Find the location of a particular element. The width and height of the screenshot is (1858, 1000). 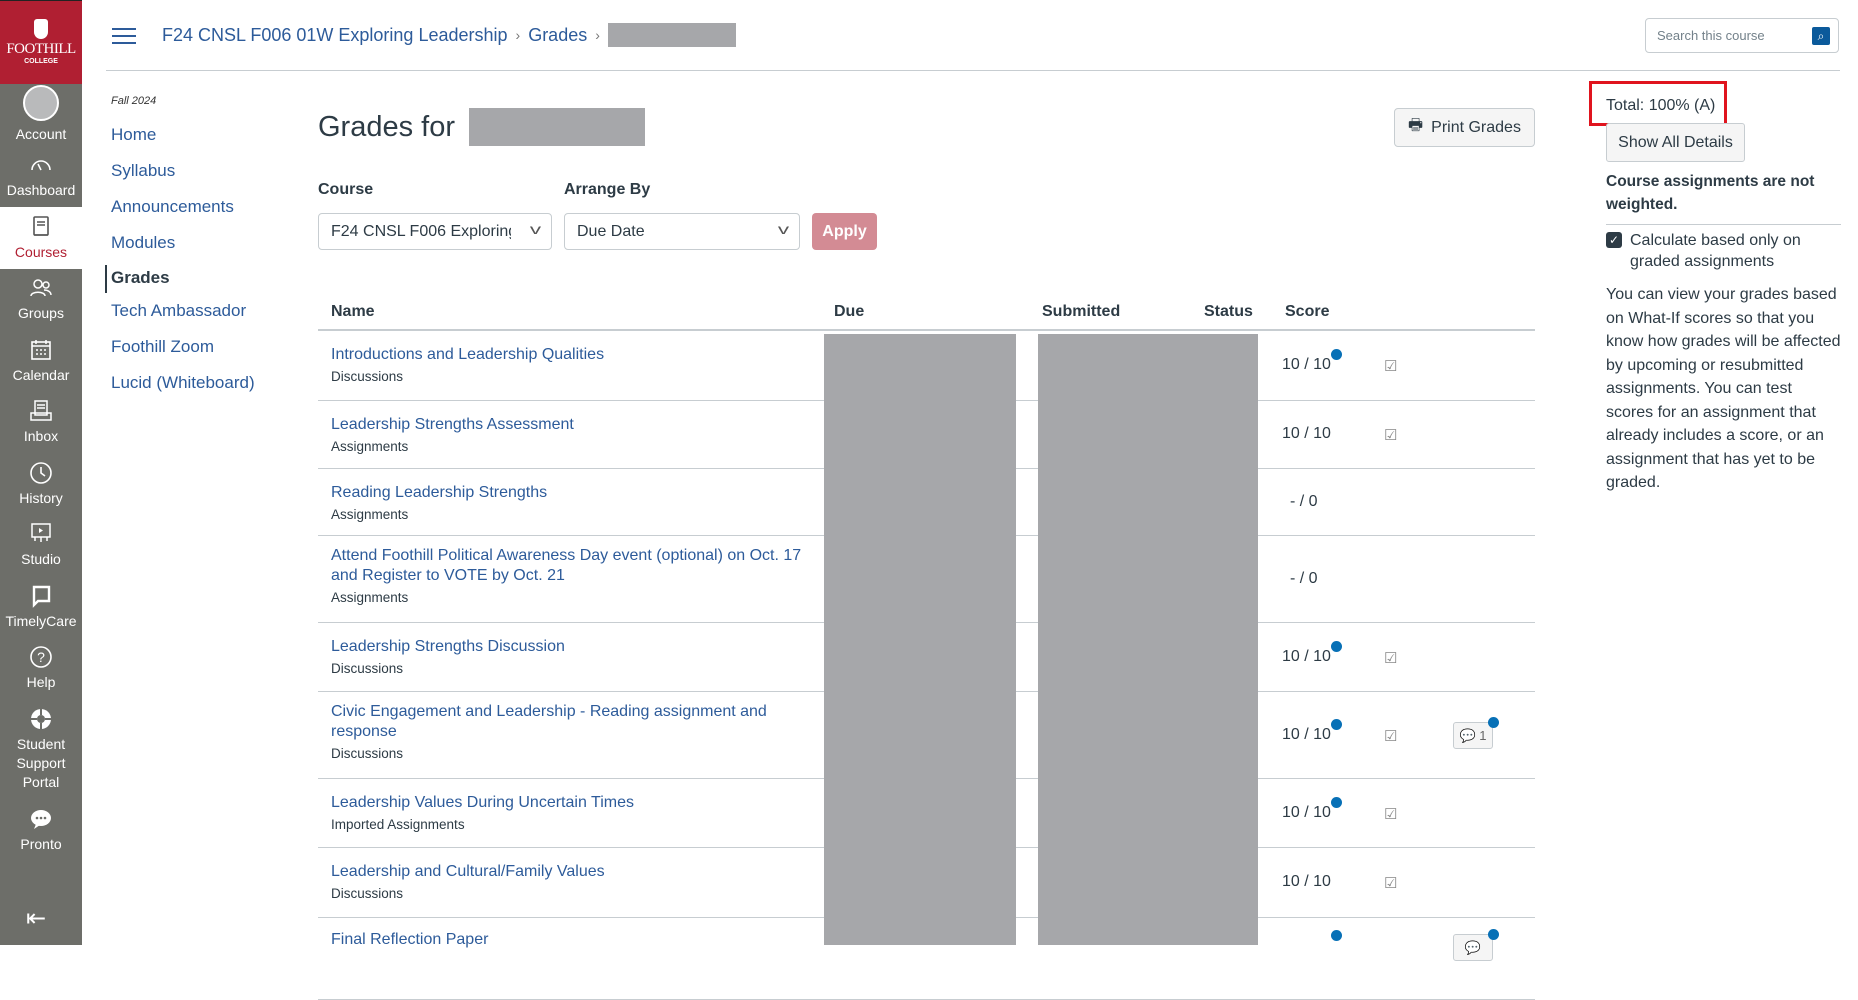

comments-button: 💬 is located at coordinates (1473, 947).